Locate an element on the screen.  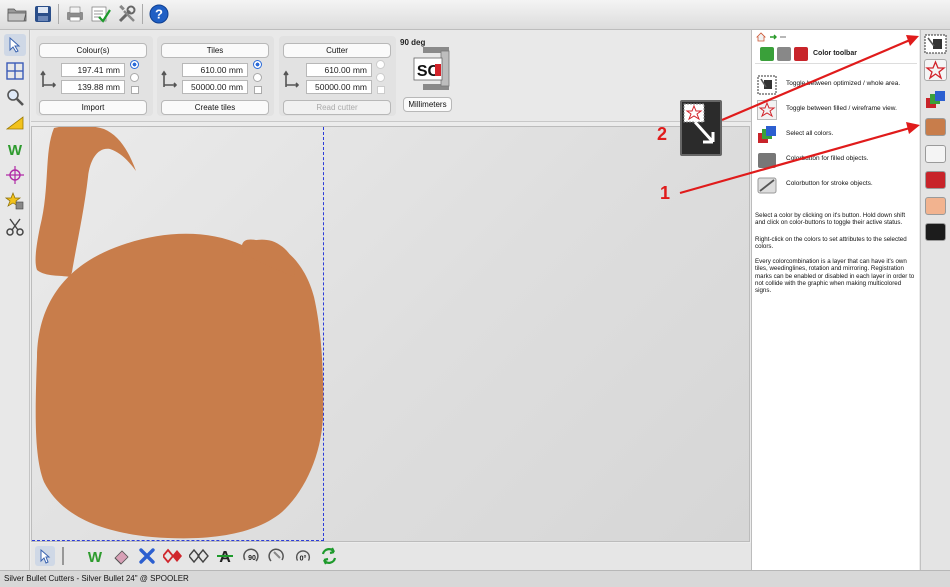
tiles-width-field: 610.00 mm is located at coordinates (215, 70).